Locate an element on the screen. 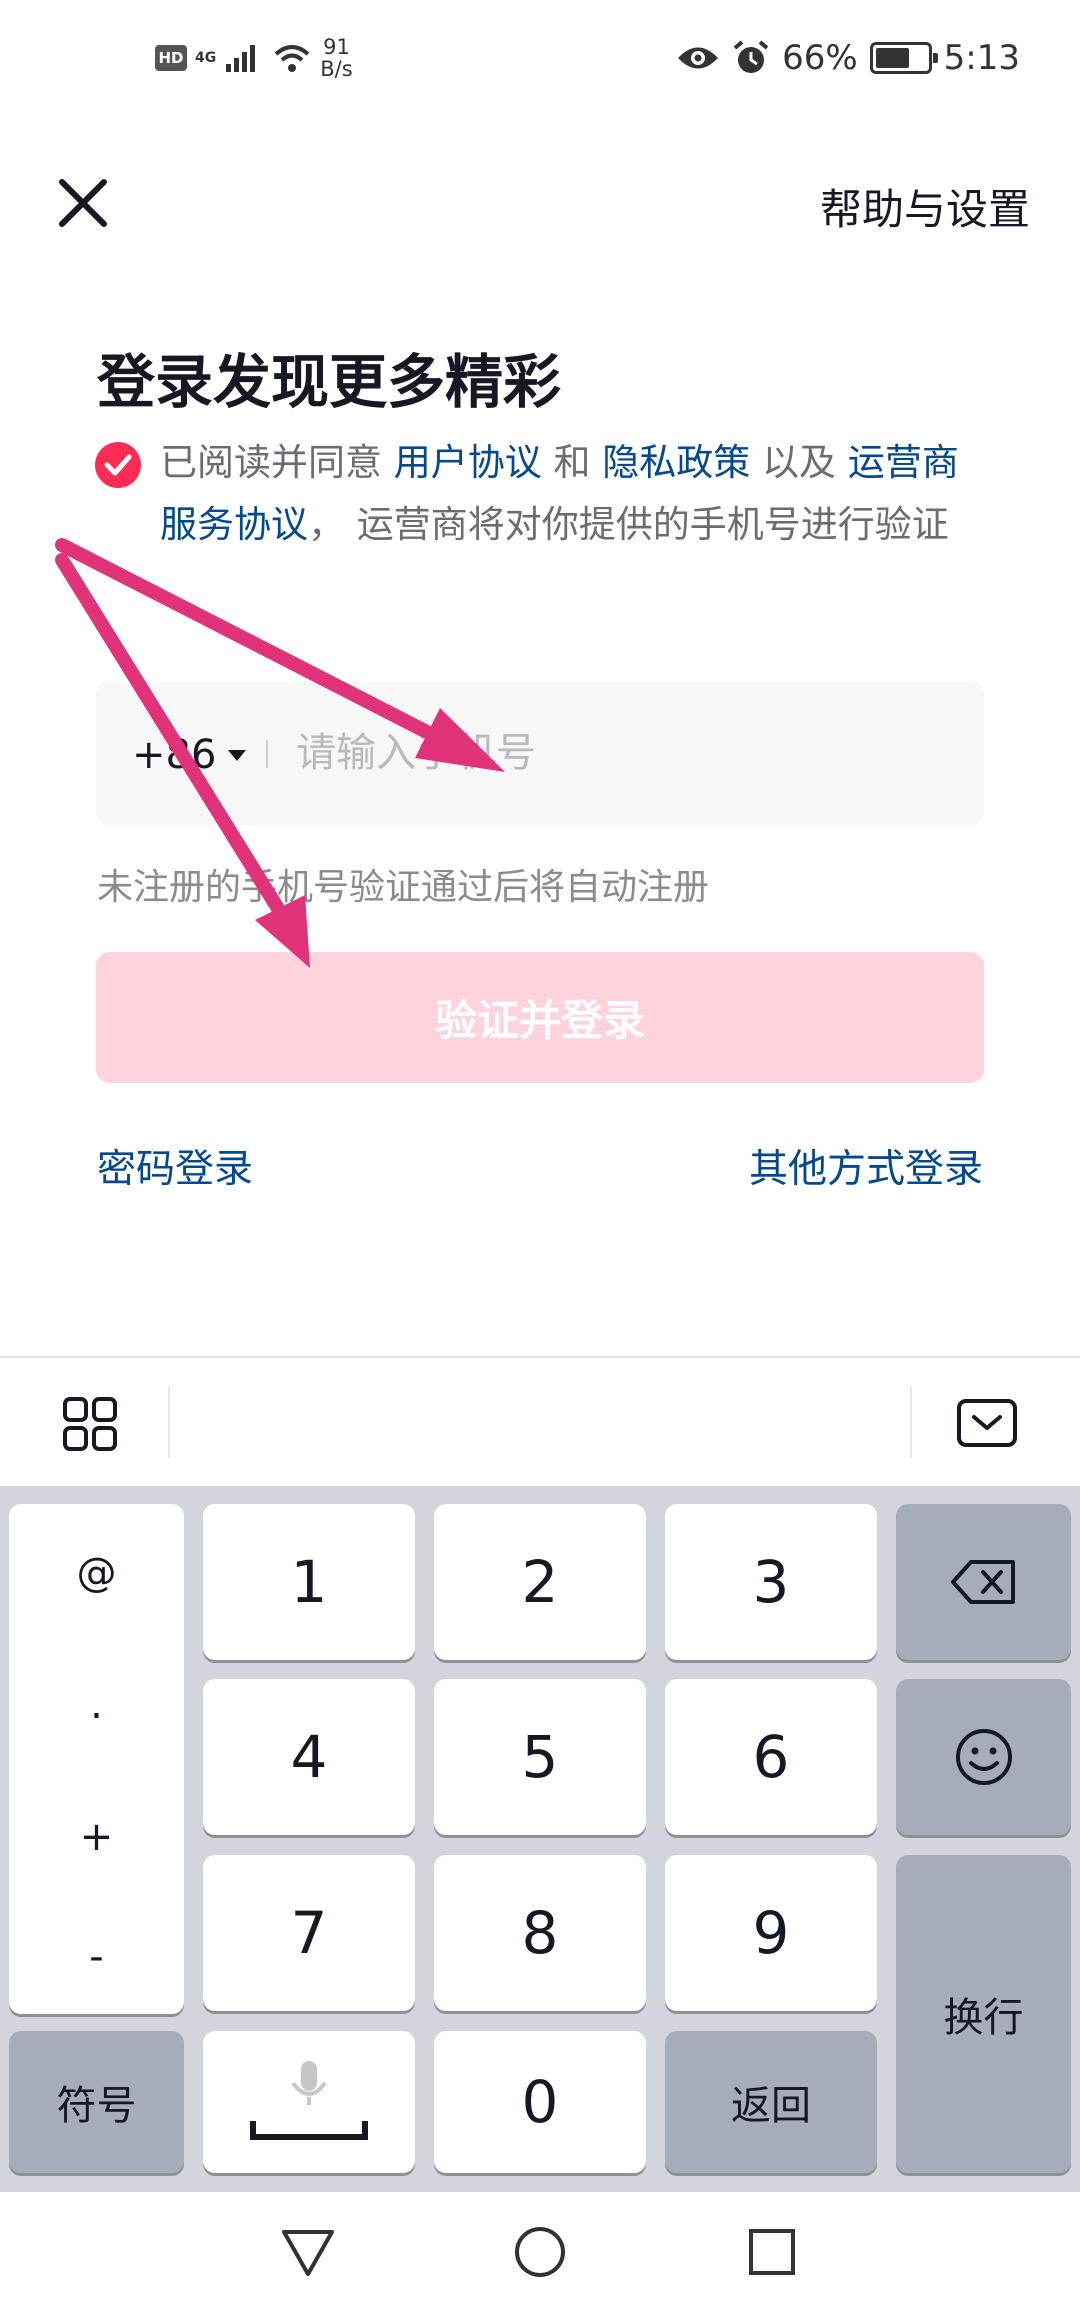 The image size is (1080, 2310). navigation-bar is located at coordinates (540, 2251).